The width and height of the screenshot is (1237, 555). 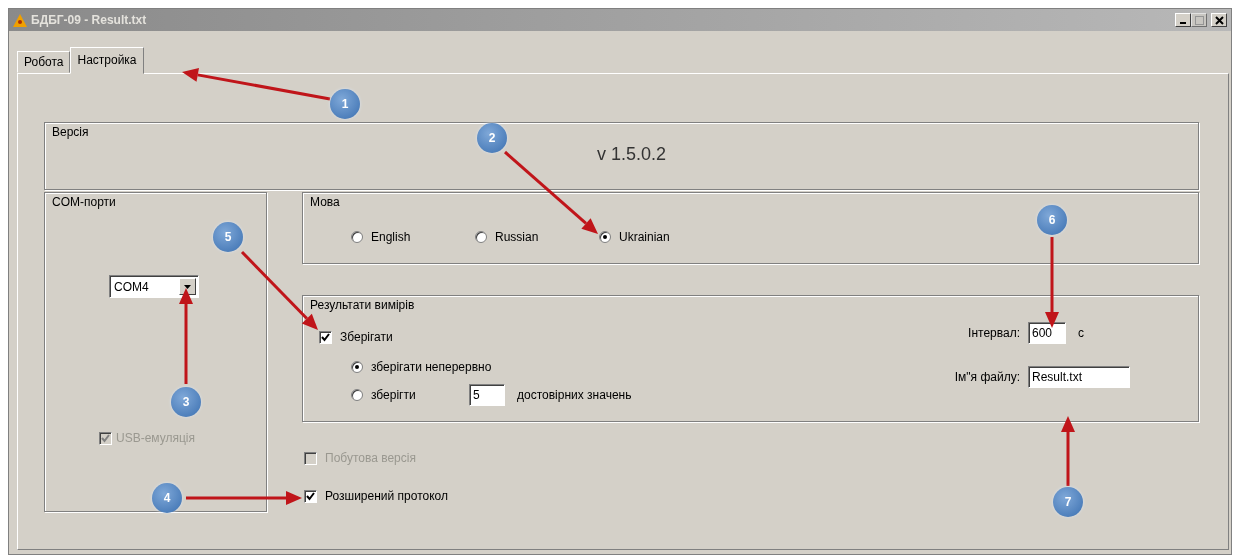 What do you see at coordinates (362, 305) in the screenshot?
I see `group-title: Результати вимірів` at bounding box center [362, 305].